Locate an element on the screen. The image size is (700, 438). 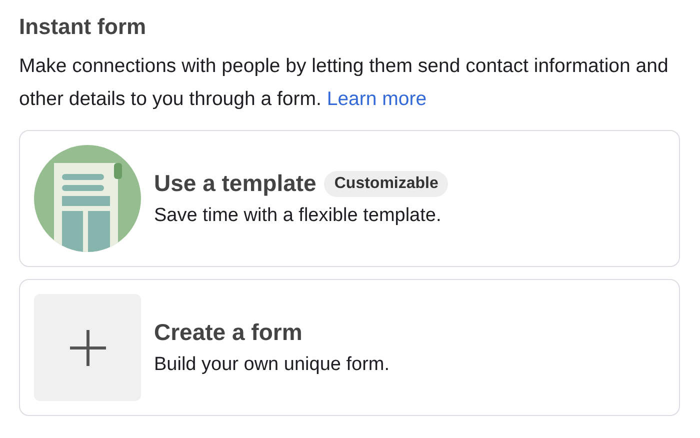
plus-tile is located at coordinates (87, 347).